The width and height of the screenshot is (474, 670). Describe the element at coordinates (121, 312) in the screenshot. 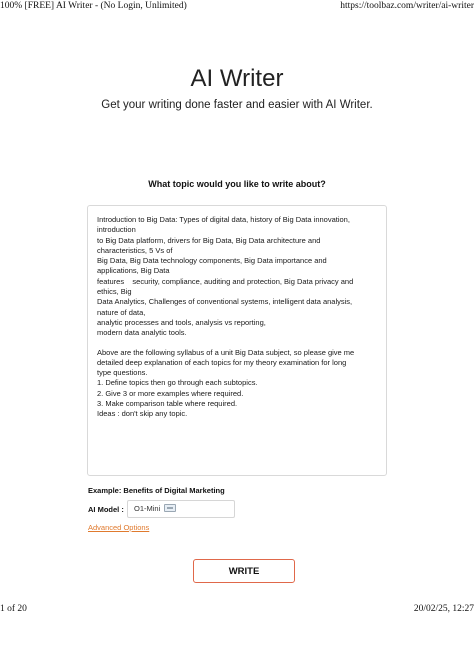

I see `topic-line: nature of data,` at that location.